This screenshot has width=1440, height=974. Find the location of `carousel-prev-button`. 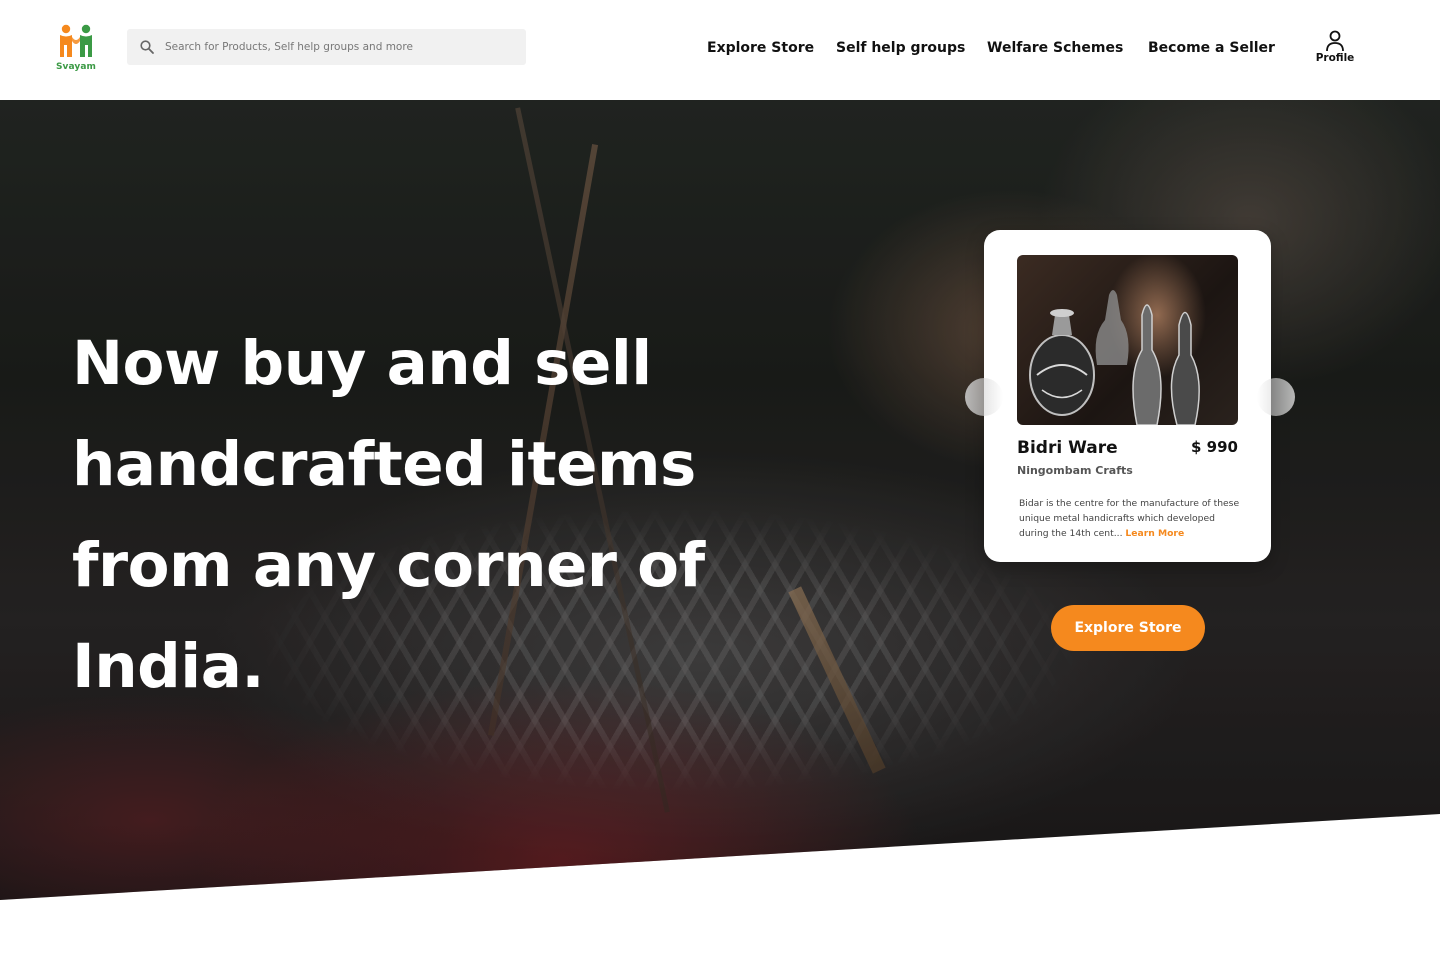

carousel-prev-button is located at coordinates (984, 397).